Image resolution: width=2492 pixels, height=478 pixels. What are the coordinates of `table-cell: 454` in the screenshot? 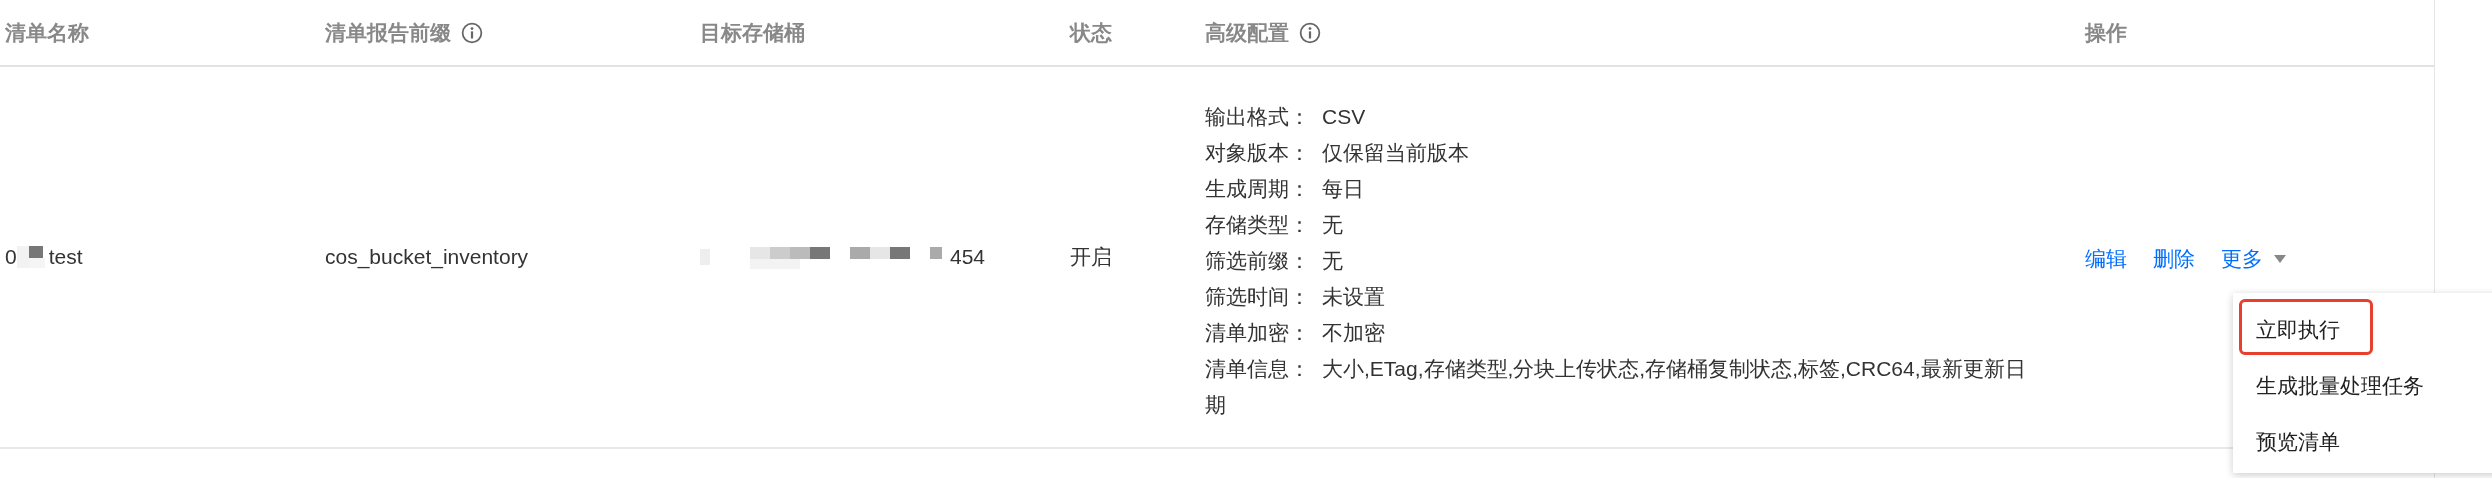 It's located at (968, 257).